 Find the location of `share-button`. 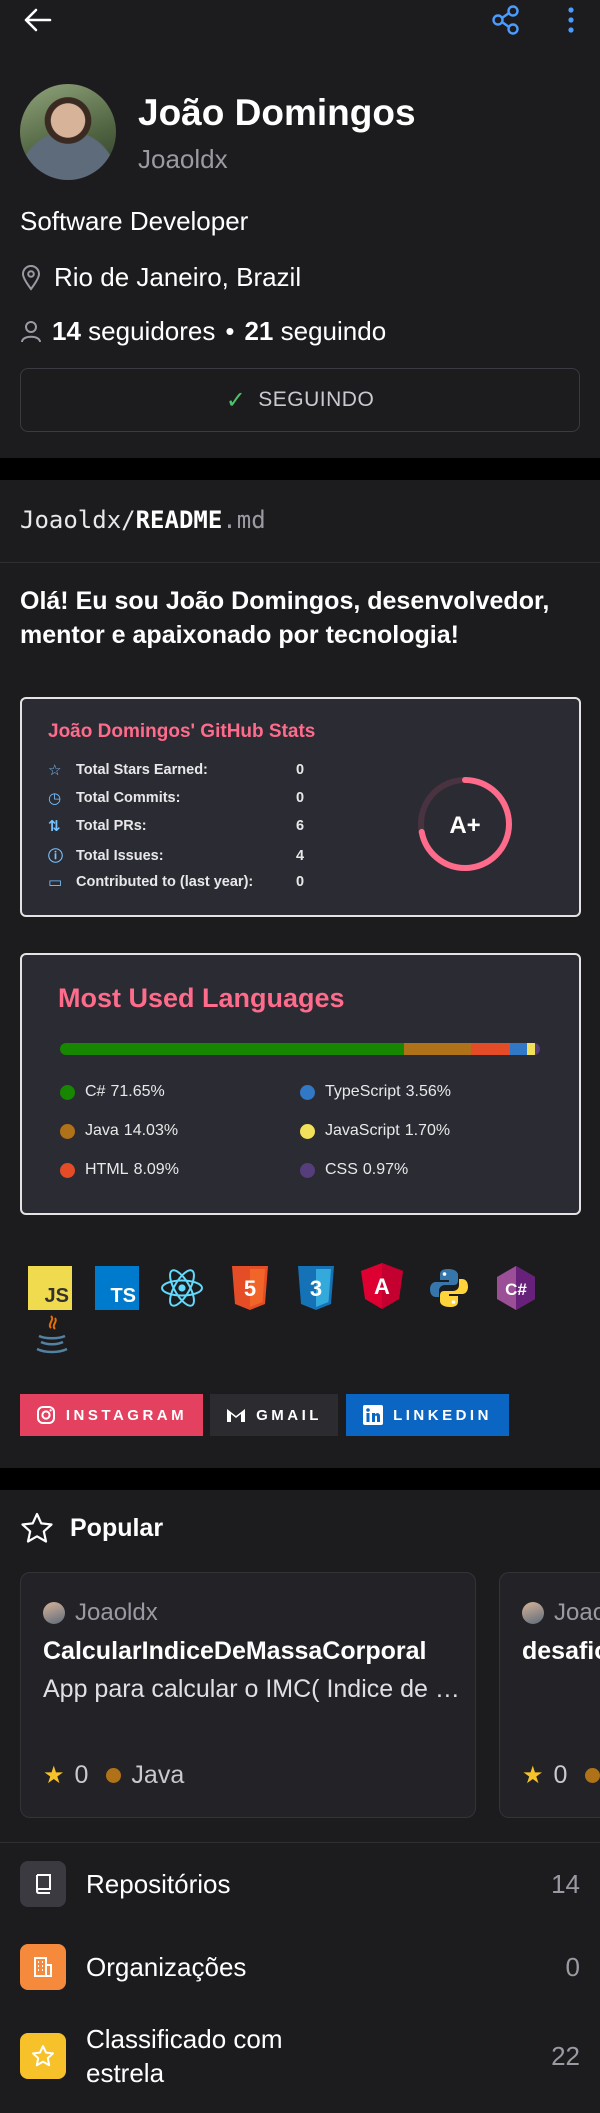

share-button is located at coordinates (506, 20).